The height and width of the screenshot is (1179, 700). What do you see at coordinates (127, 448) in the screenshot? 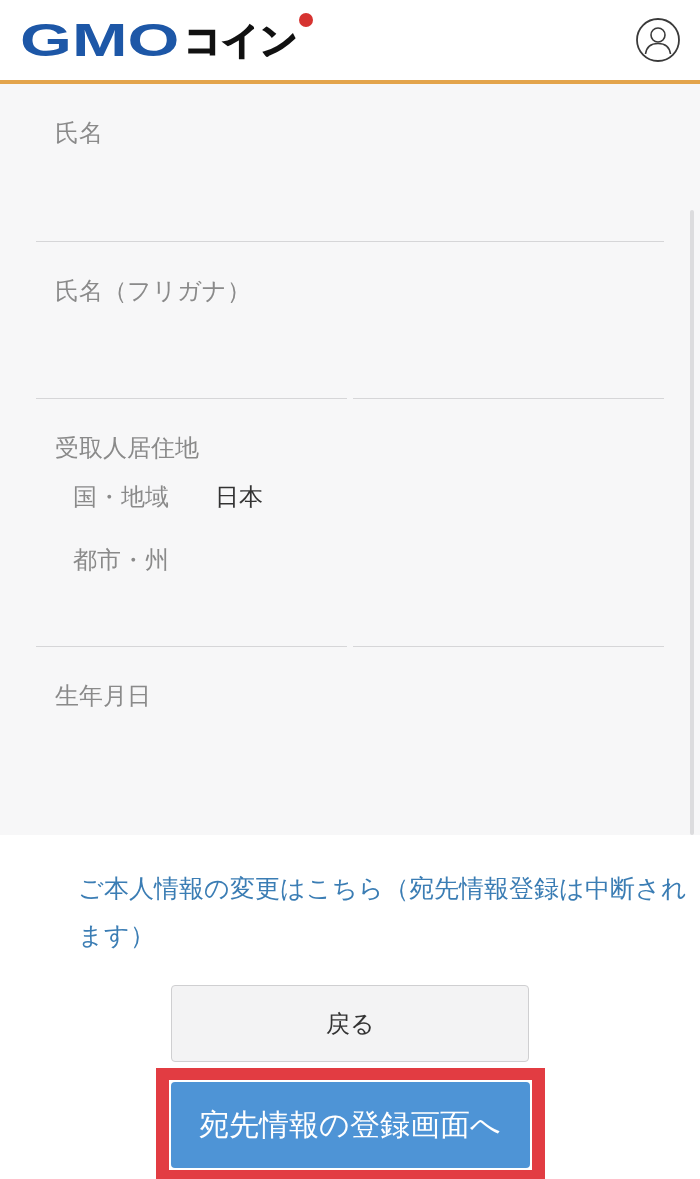
I see `field-label: 受取人居住地` at bounding box center [127, 448].